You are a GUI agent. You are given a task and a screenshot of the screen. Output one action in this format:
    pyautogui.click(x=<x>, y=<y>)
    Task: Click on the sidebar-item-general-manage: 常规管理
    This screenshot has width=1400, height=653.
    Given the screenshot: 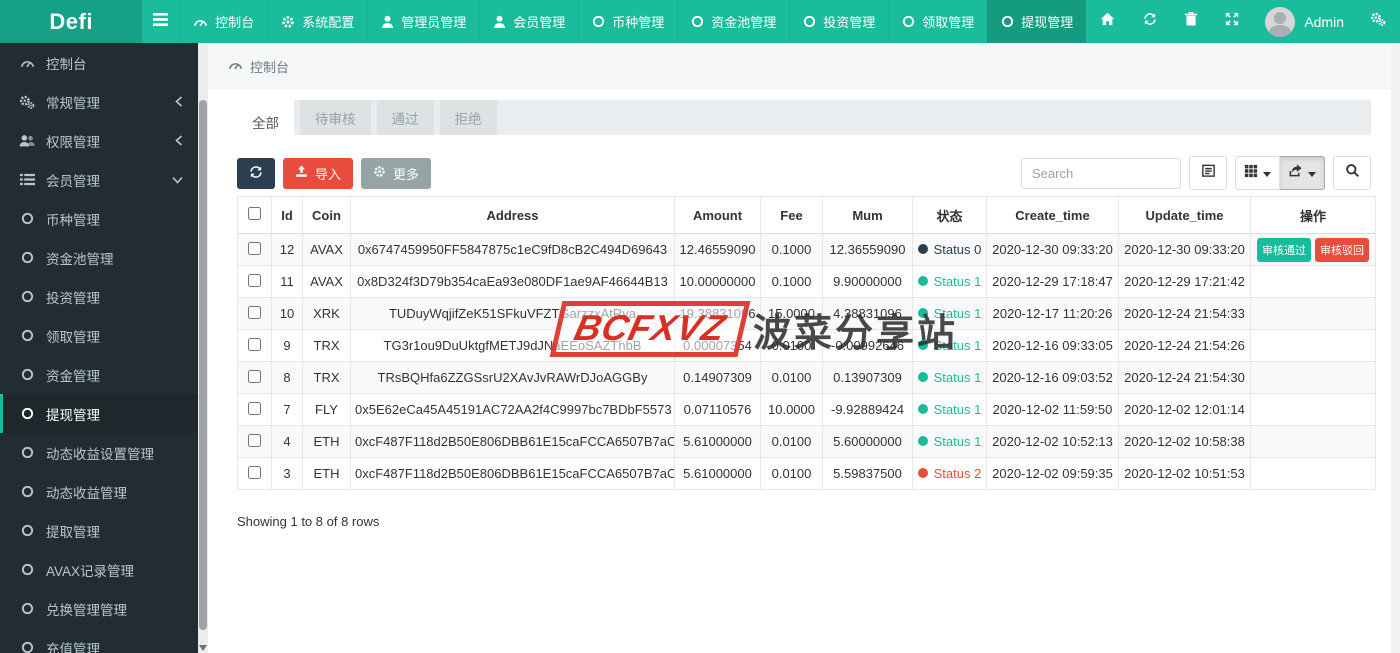 What is the action you would take?
    pyautogui.click(x=99, y=101)
    